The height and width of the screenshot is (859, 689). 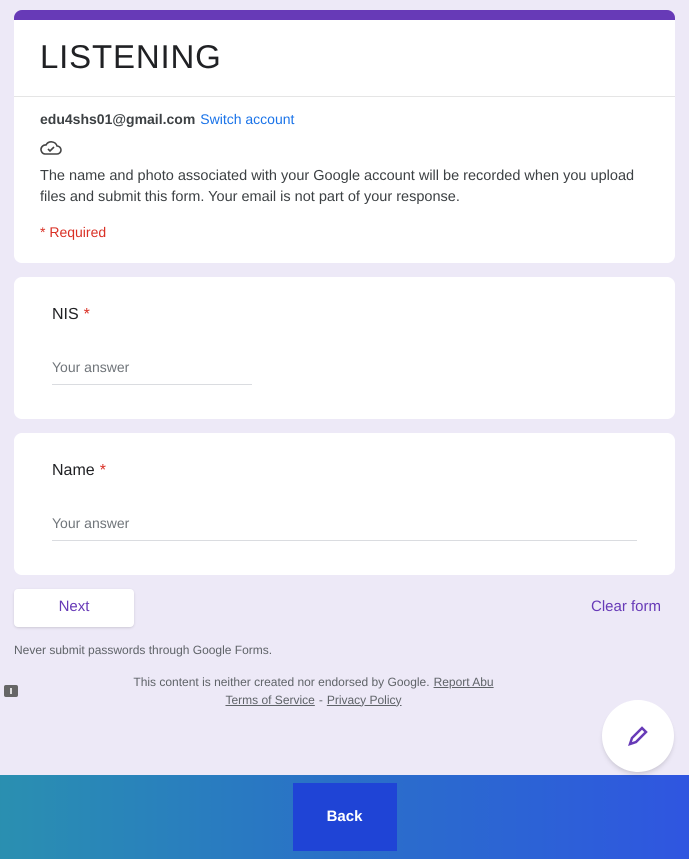 I want to click on pencil-icon, so click(x=638, y=736).